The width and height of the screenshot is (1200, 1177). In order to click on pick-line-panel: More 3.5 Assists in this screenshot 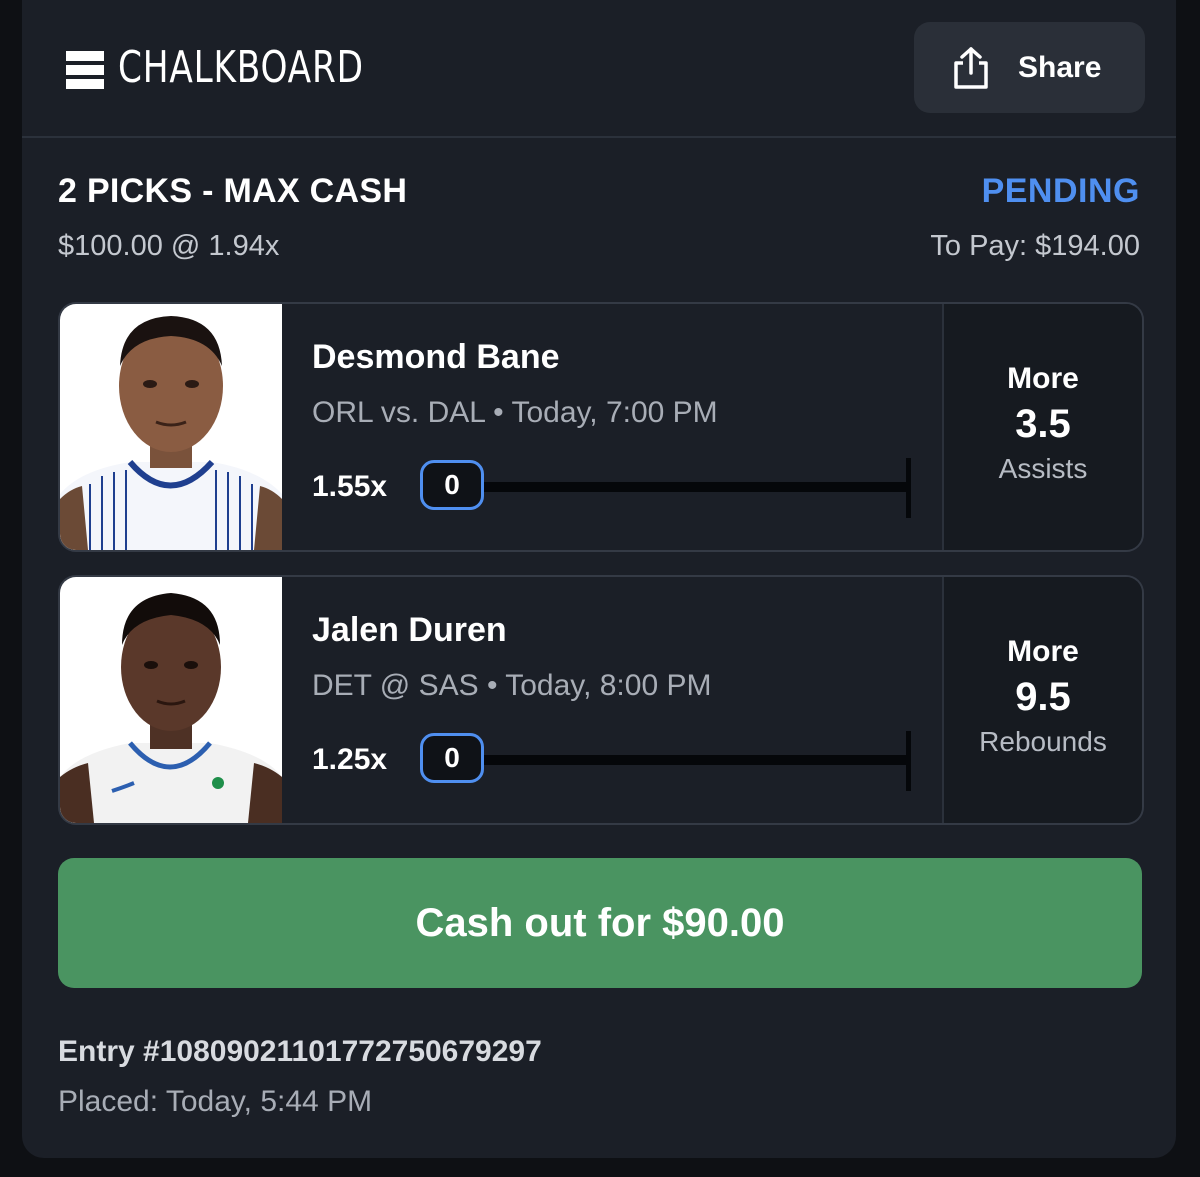, I will do `click(1042, 427)`.